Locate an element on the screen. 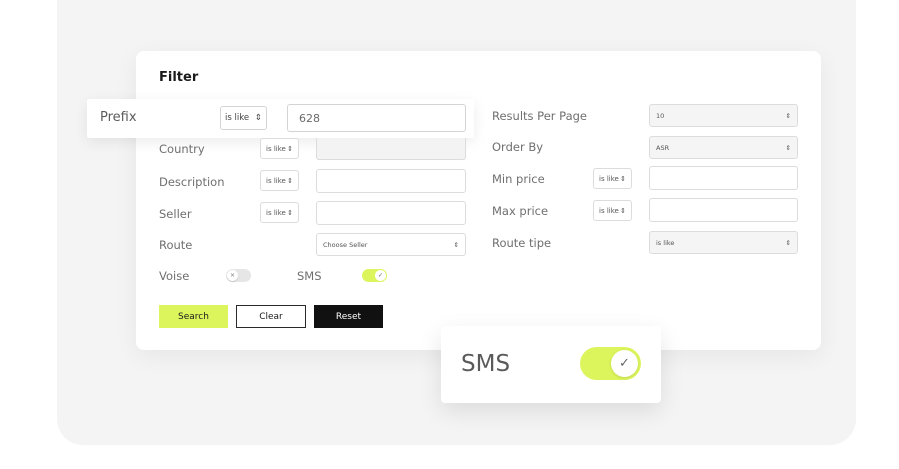  prefix-input-value: 628 is located at coordinates (309, 118).